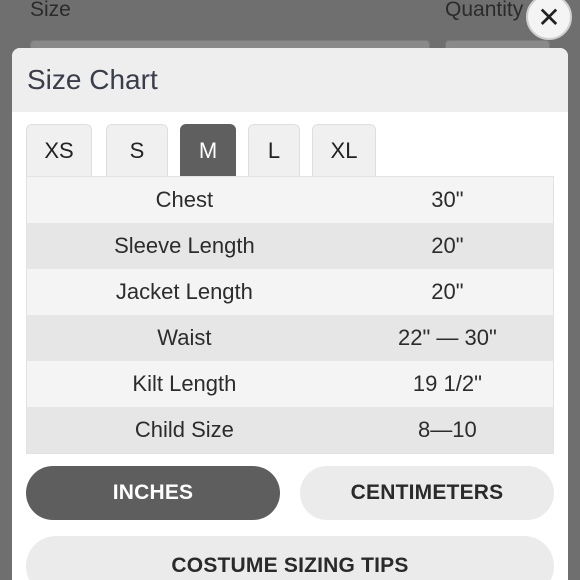 The height and width of the screenshot is (580, 580). I want to click on table-row: Child Size 8—10, so click(290, 430).